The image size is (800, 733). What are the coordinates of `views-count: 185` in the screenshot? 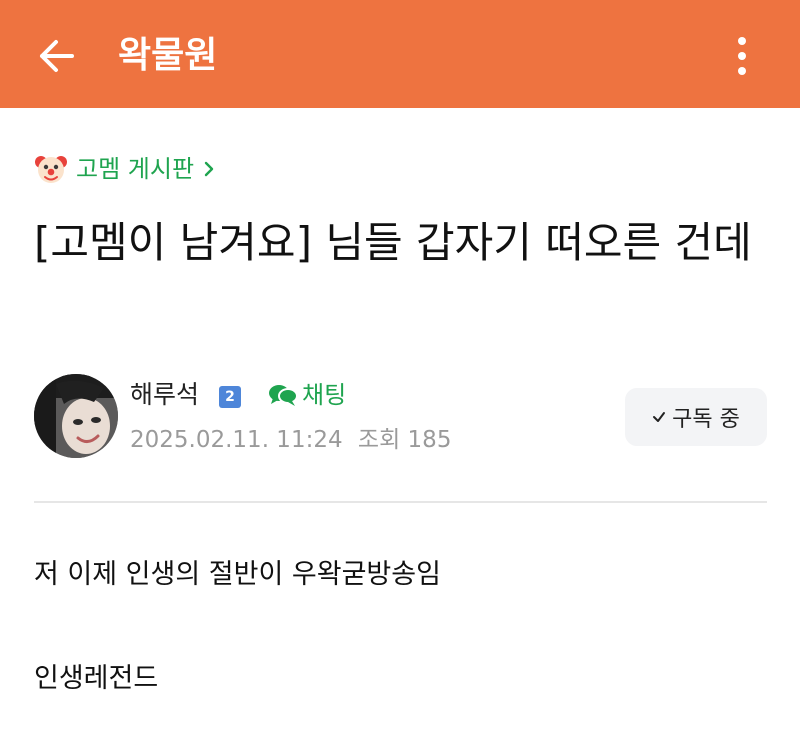 It's located at (429, 440).